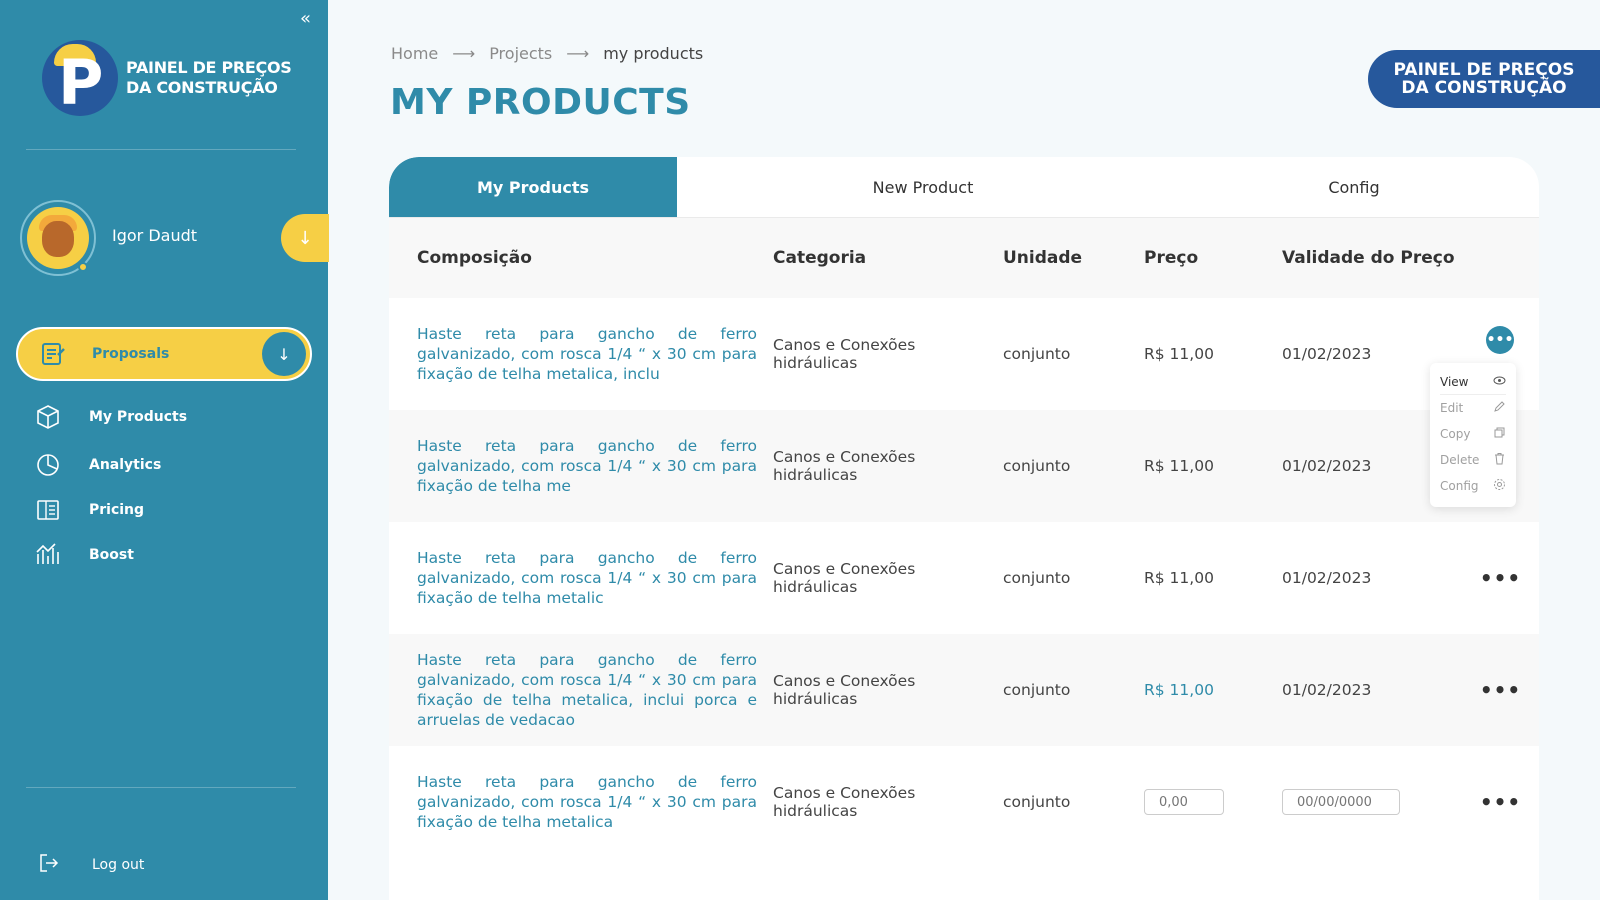 The height and width of the screenshot is (900, 1600). Describe the element at coordinates (1473, 486) in the screenshot. I see `menu-item-config: Config` at that location.